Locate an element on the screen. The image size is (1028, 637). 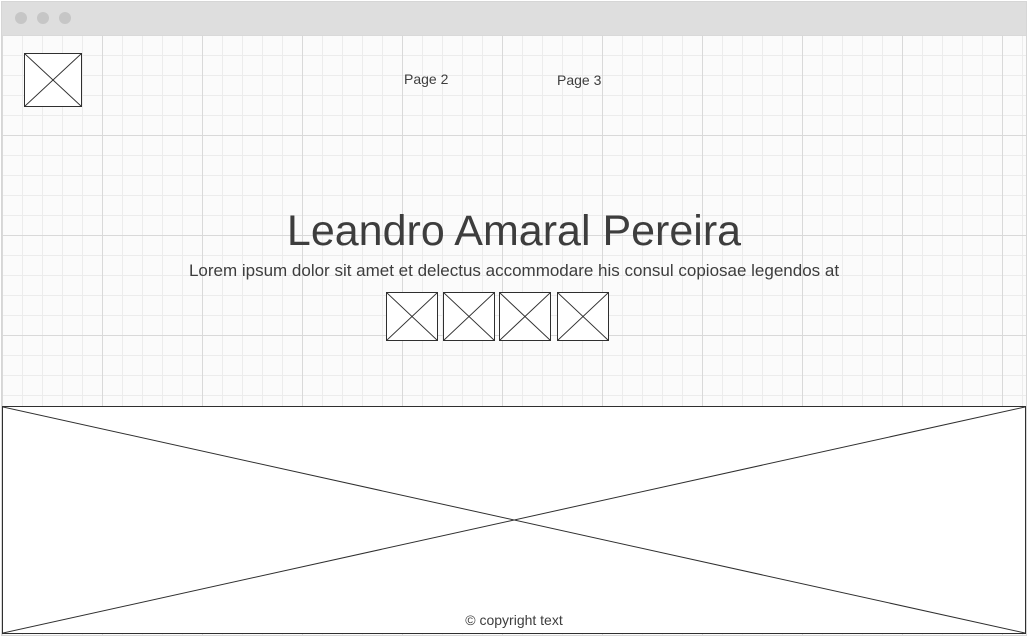
close-window-button is located at coordinates (21, 18).